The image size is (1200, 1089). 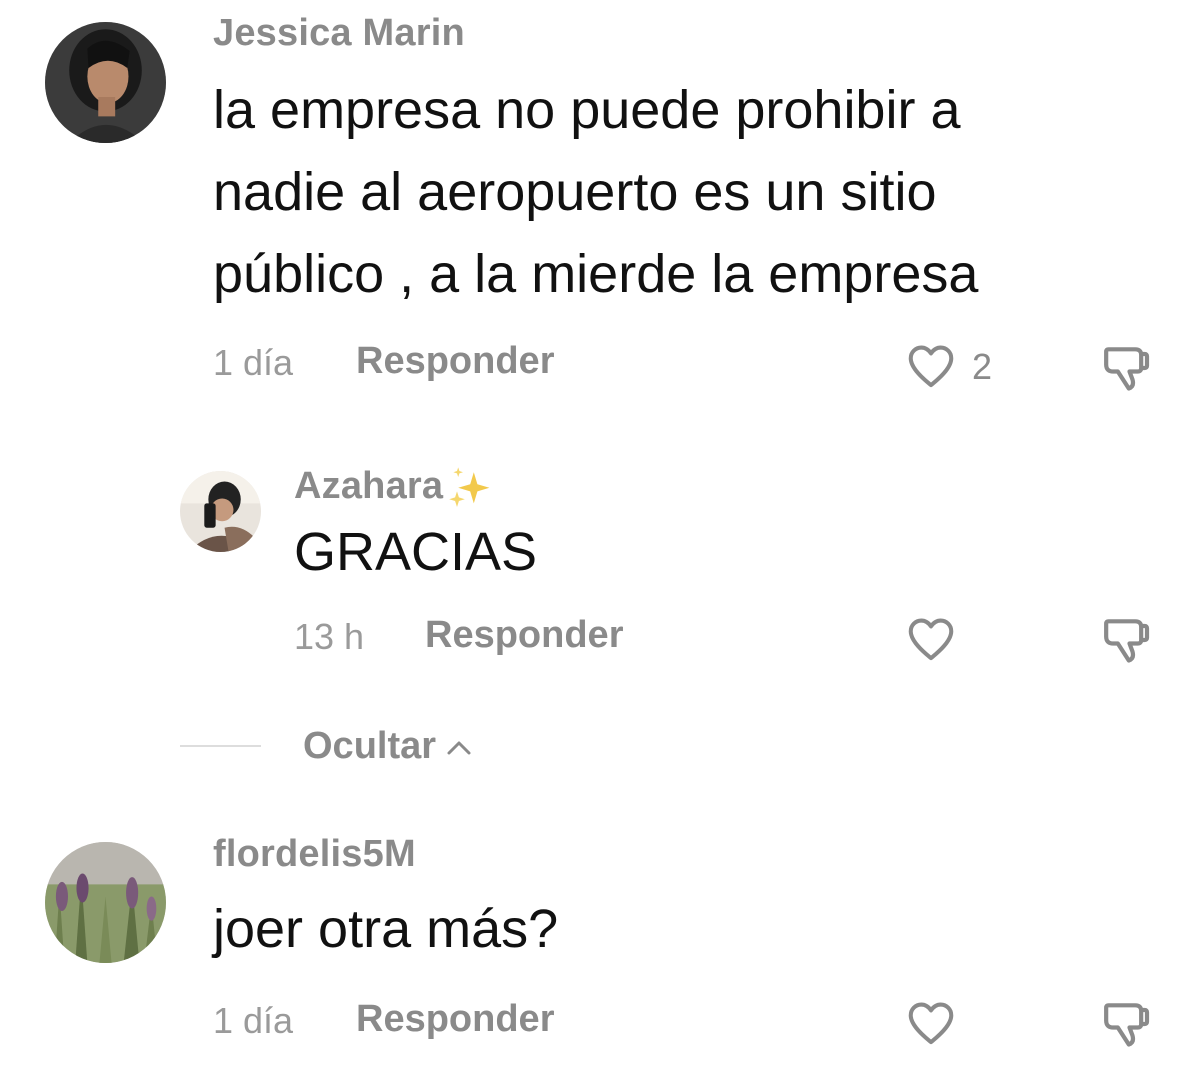 What do you see at coordinates (386, 929) in the screenshot?
I see `comment-text: joer otra más?` at bounding box center [386, 929].